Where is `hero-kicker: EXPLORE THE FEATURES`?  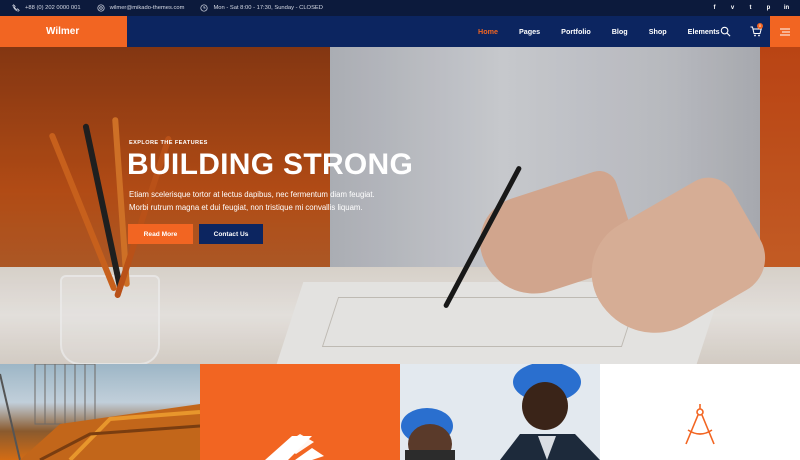
hero-kicker: EXPLORE THE FEATURES is located at coordinates (168, 143).